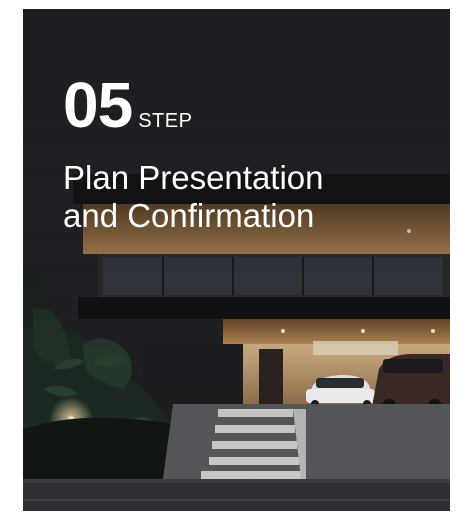  I want to click on step-title: Plan Presentation and Confirmation, so click(243, 197).